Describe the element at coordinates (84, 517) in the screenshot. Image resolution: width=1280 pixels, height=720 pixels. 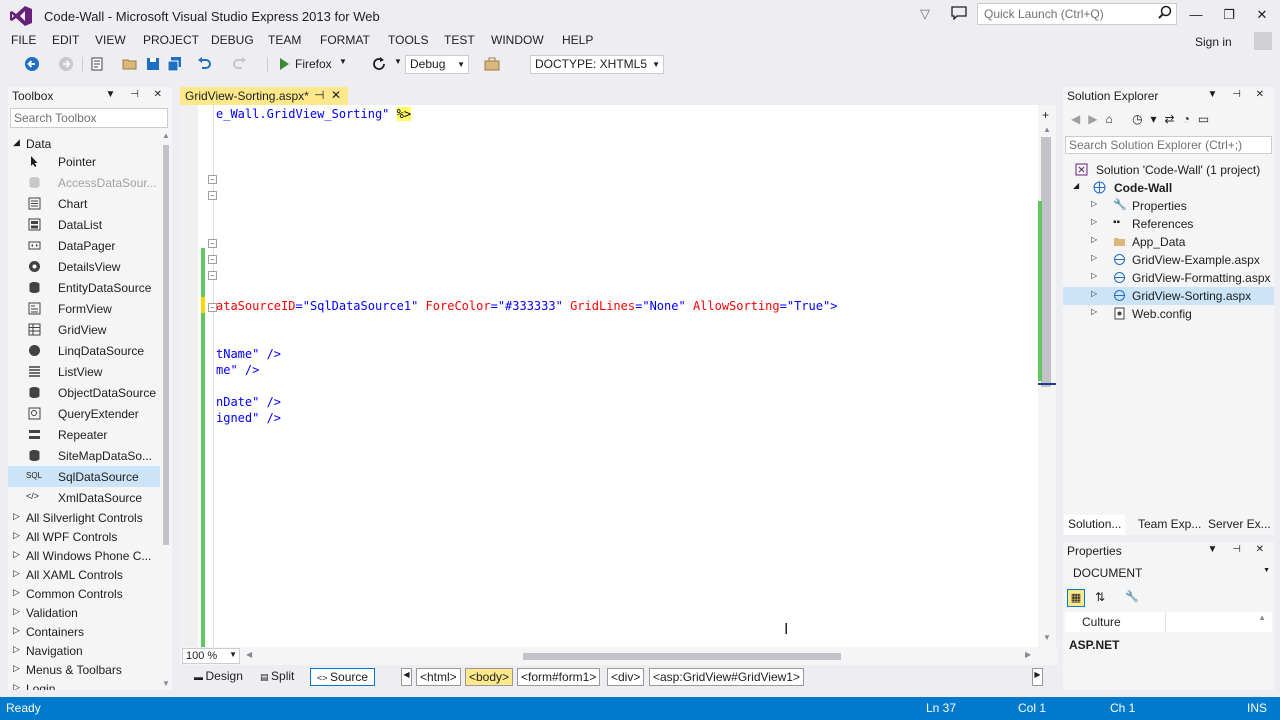
I see `toolbox-group-silverlight: ▷ All Silverlight Controls` at that location.